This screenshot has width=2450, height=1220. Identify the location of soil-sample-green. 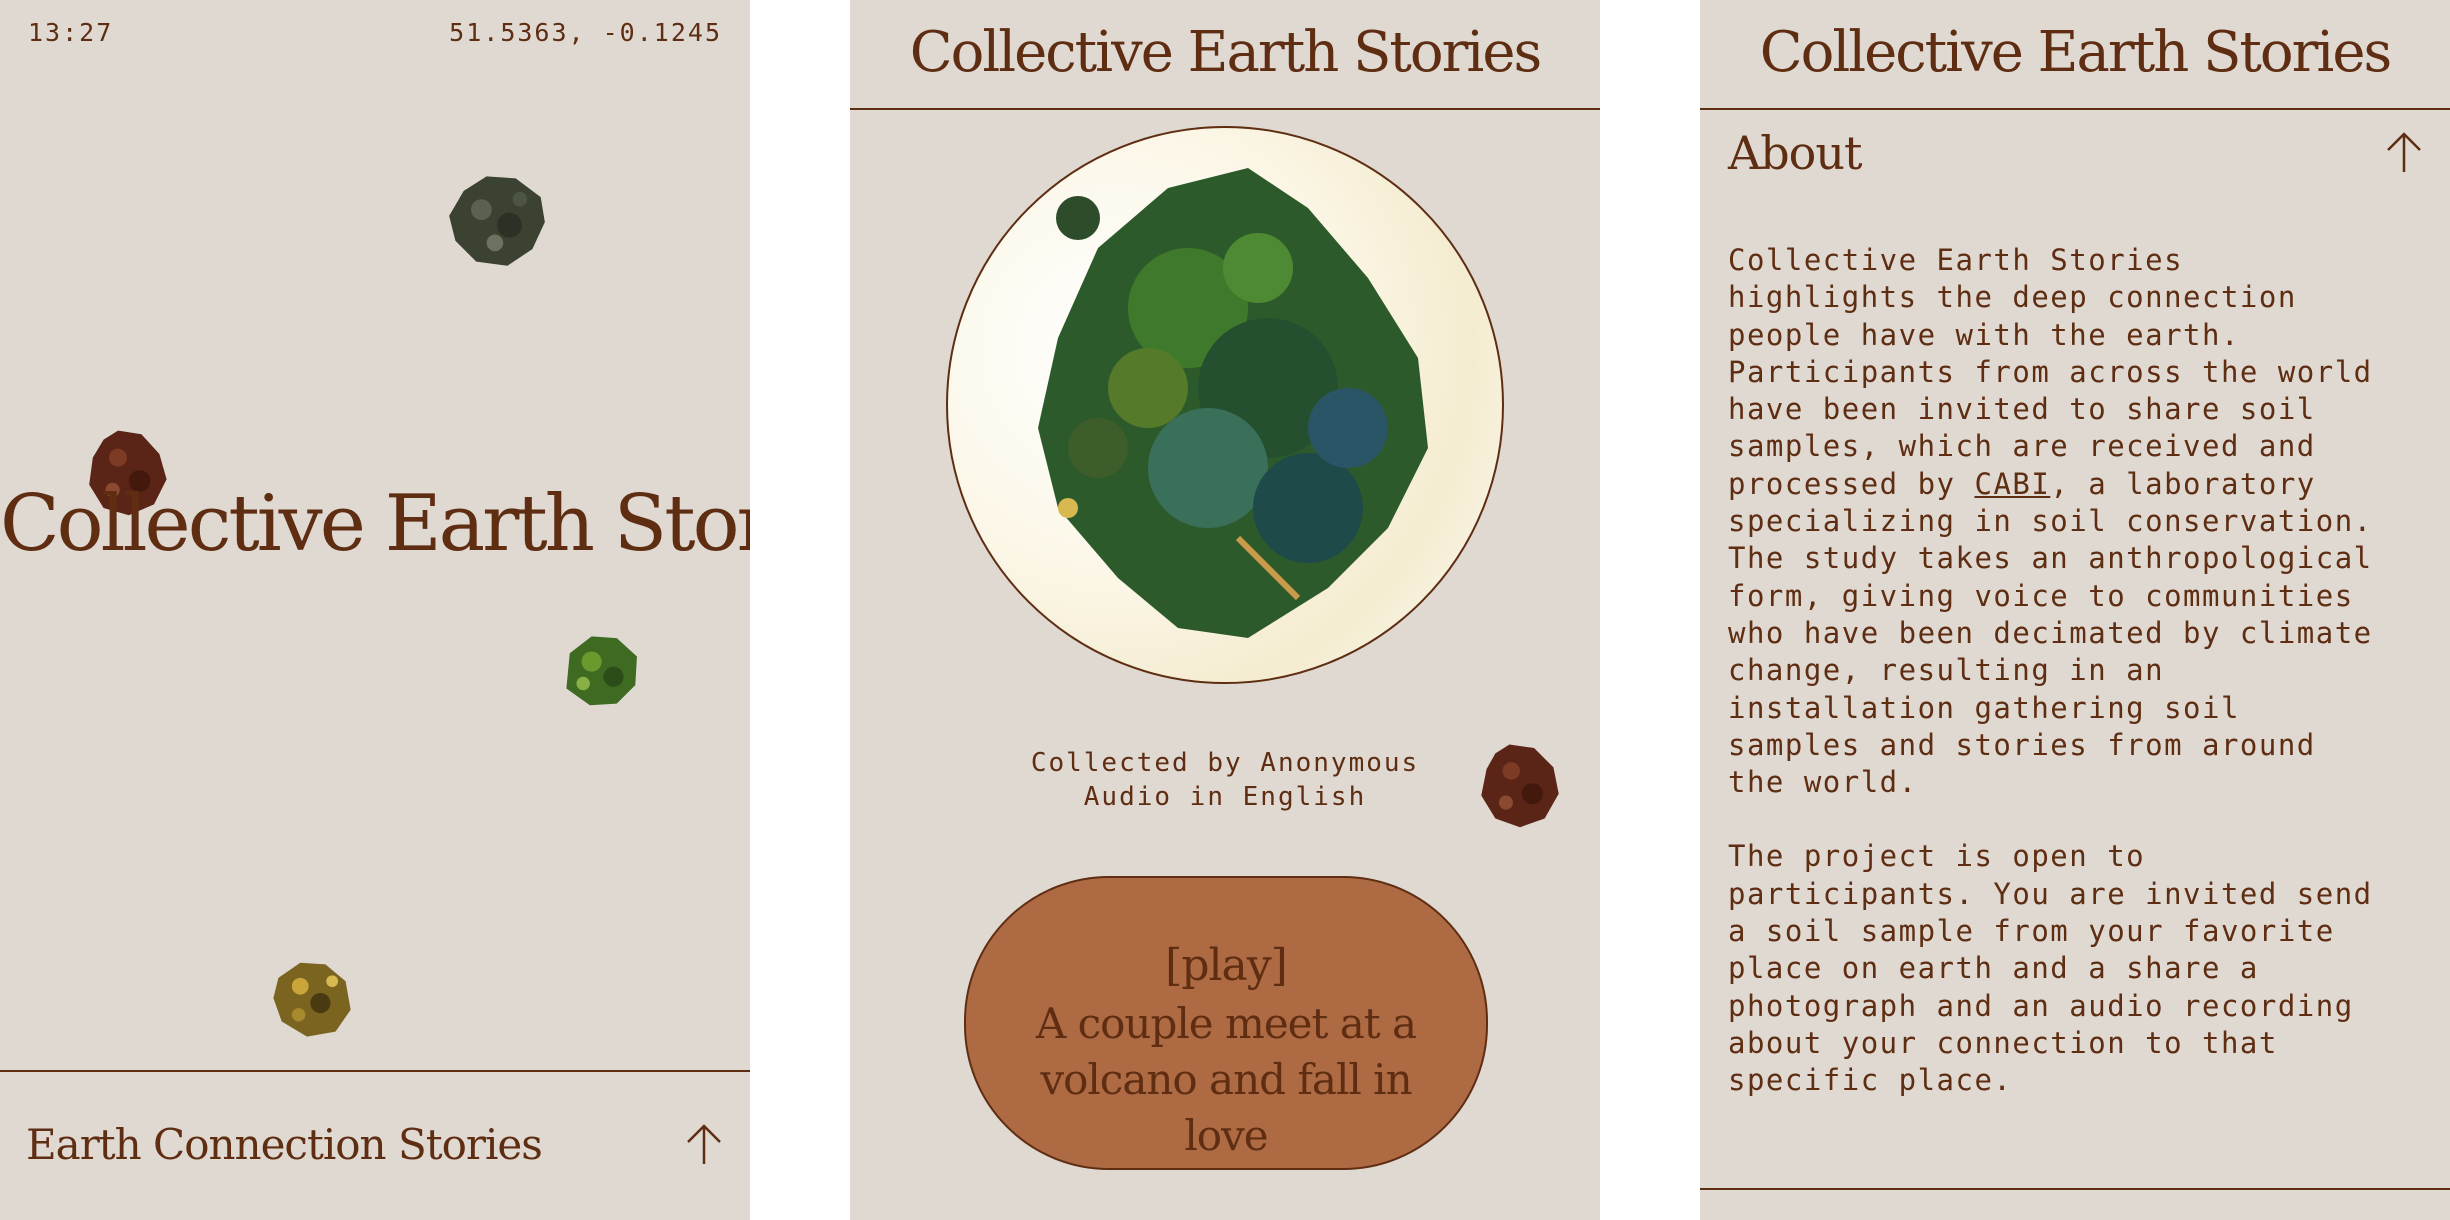
(600, 670).